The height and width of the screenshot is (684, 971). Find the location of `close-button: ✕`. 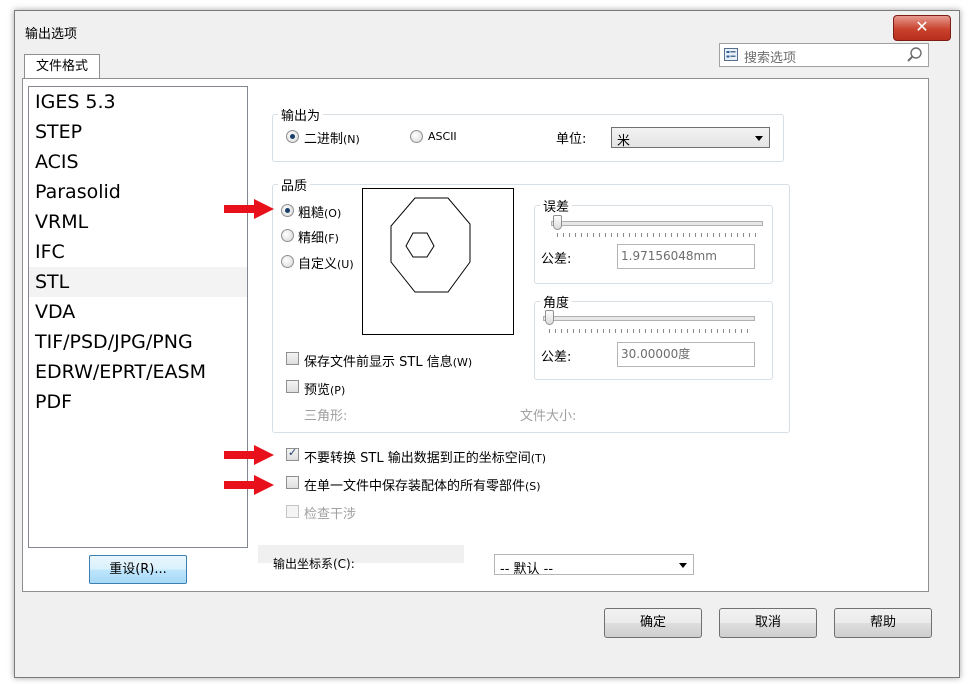

close-button: ✕ is located at coordinates (922, 28).